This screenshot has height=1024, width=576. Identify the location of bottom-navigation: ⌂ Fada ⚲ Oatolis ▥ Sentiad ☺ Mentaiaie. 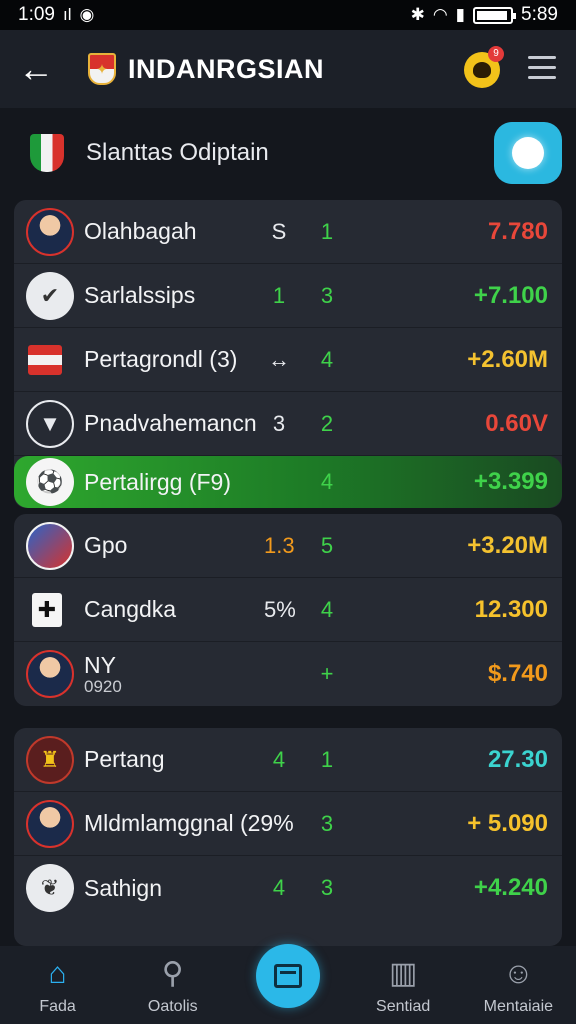
(288, 984).